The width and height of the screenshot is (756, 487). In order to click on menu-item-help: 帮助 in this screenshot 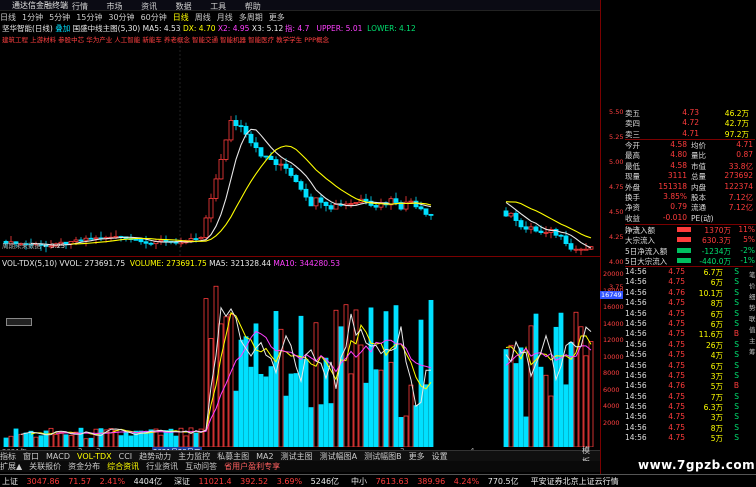, I will do `click(253, 6)`.